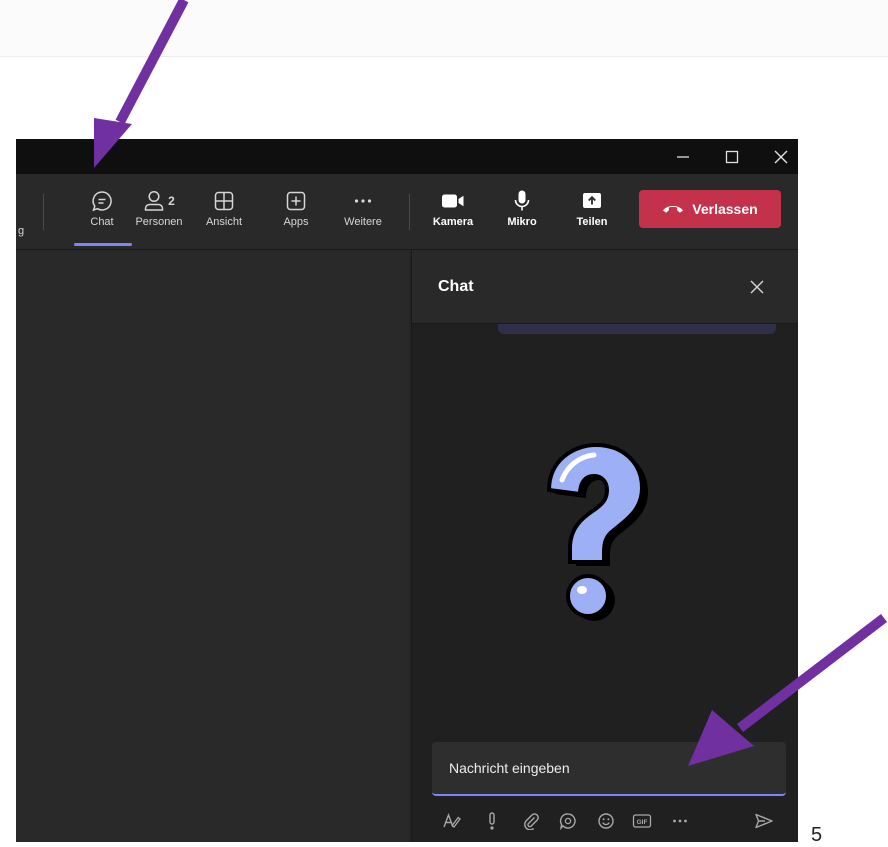 Image resolution: width=888 pixels, height=847 pixels. What do you see at coordinates (452, 821) in the screenshot?
I see `format-icon` at bounding box center [452, 821].